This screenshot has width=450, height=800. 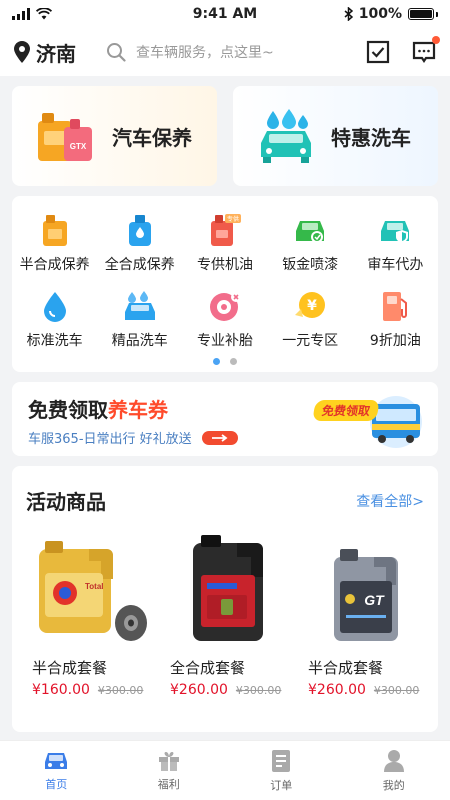 I want to click on tab-home: 首页, so click(x=56, y=770).